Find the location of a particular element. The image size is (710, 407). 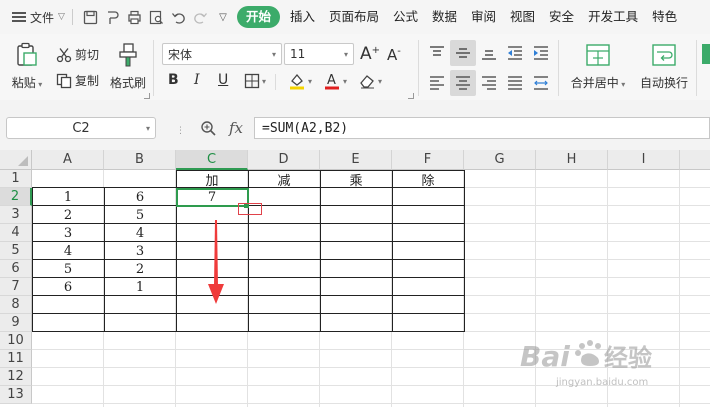

column-header-b: B is located at coordinates (140, 160).